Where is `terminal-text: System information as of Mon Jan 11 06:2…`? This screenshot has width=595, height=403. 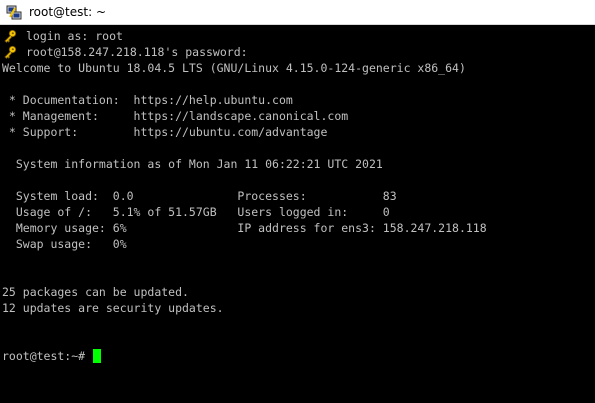 terminal-text: System information as of Mon Jan 11 06:2… is located at coordinates (192, 164).